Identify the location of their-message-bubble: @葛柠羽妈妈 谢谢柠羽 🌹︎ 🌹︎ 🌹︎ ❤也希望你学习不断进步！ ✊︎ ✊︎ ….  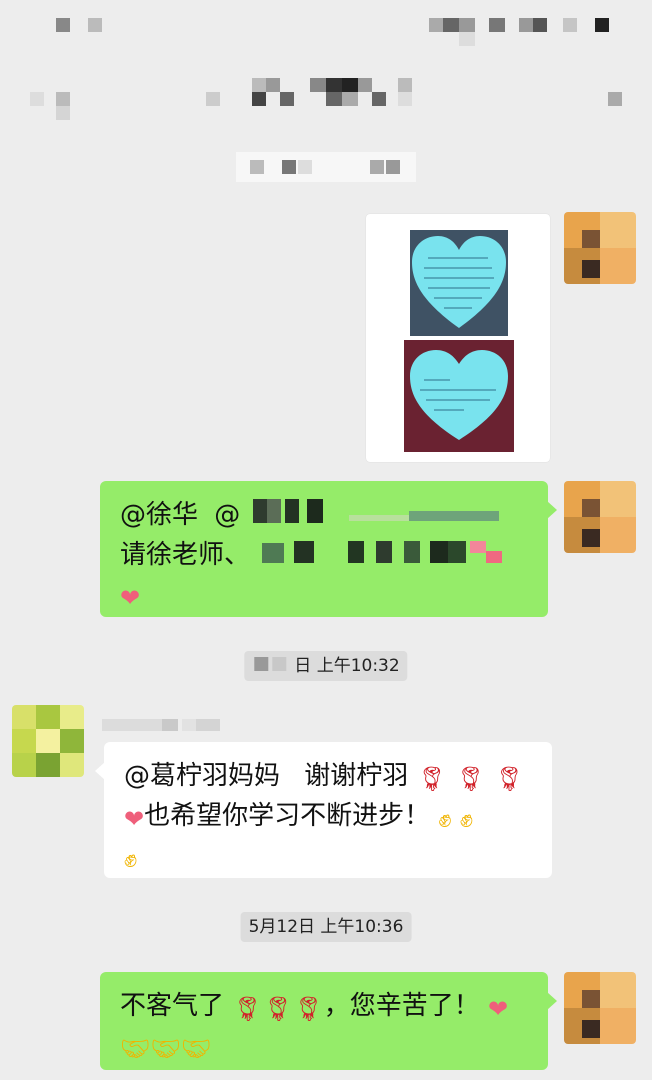
(323, 810).